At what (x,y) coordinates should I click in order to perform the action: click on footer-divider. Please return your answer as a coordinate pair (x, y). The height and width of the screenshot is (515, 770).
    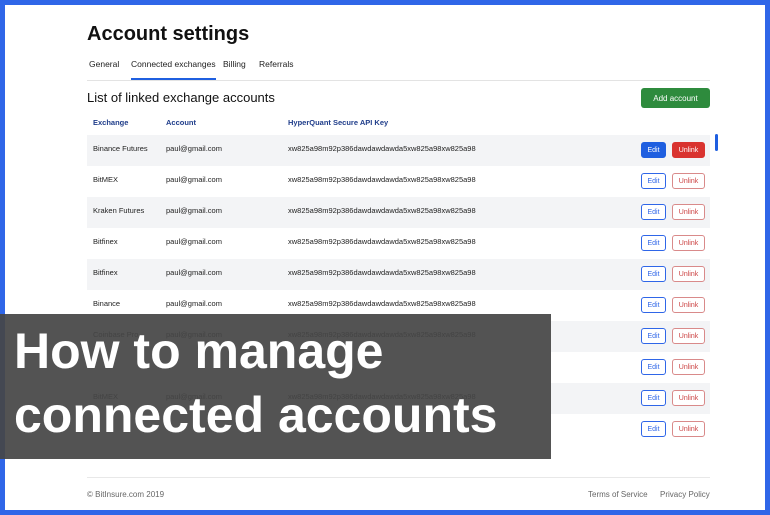
    Looking at the image, I should click on (398, 477).